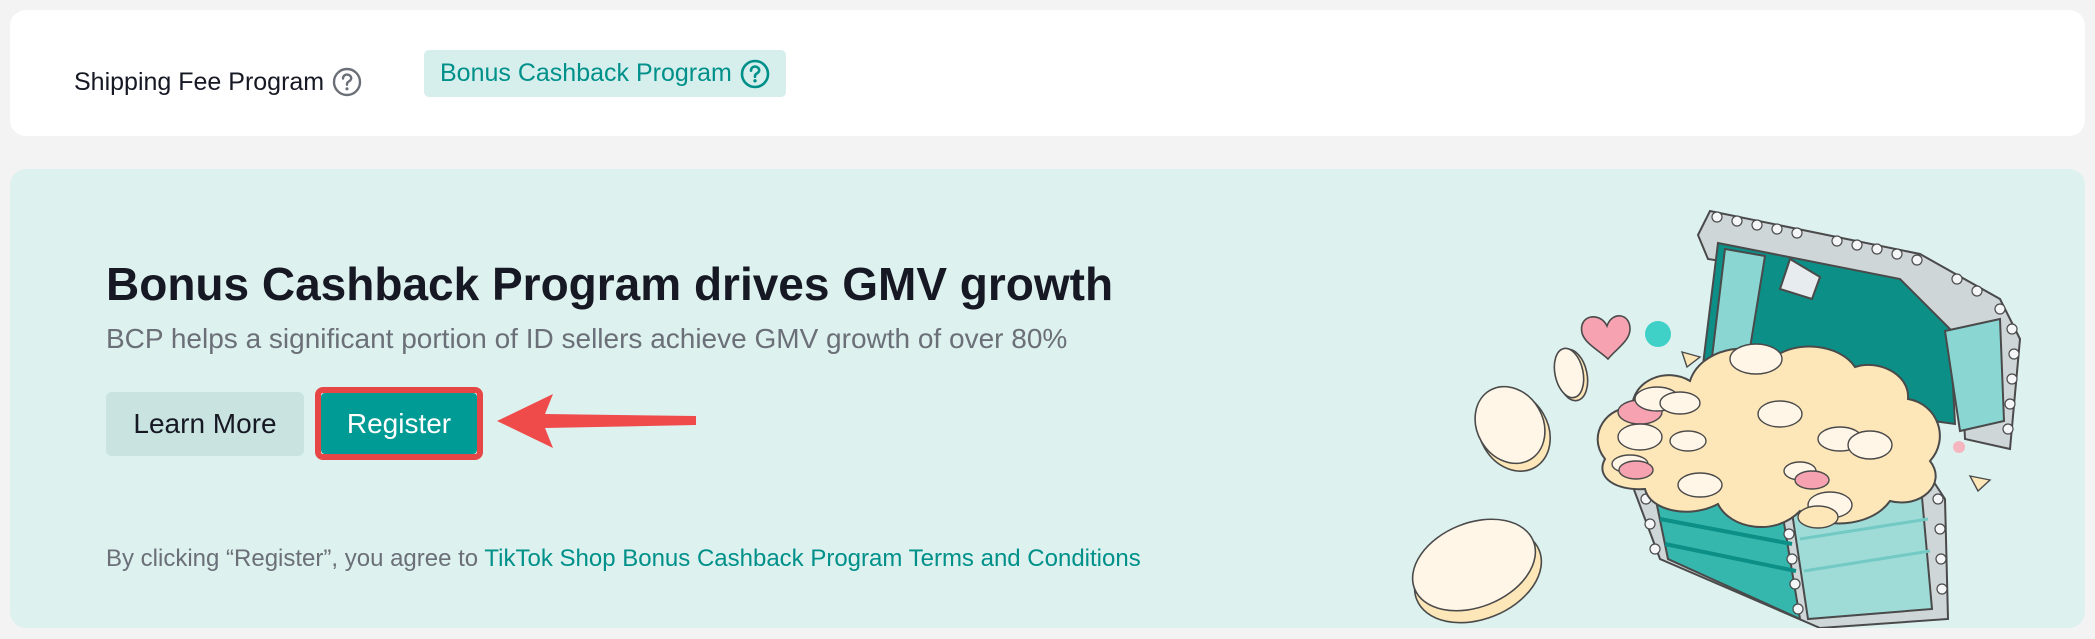  I want to click on hero-title: Bonus Cashback Program drives GMV growth, so click(610, 284).